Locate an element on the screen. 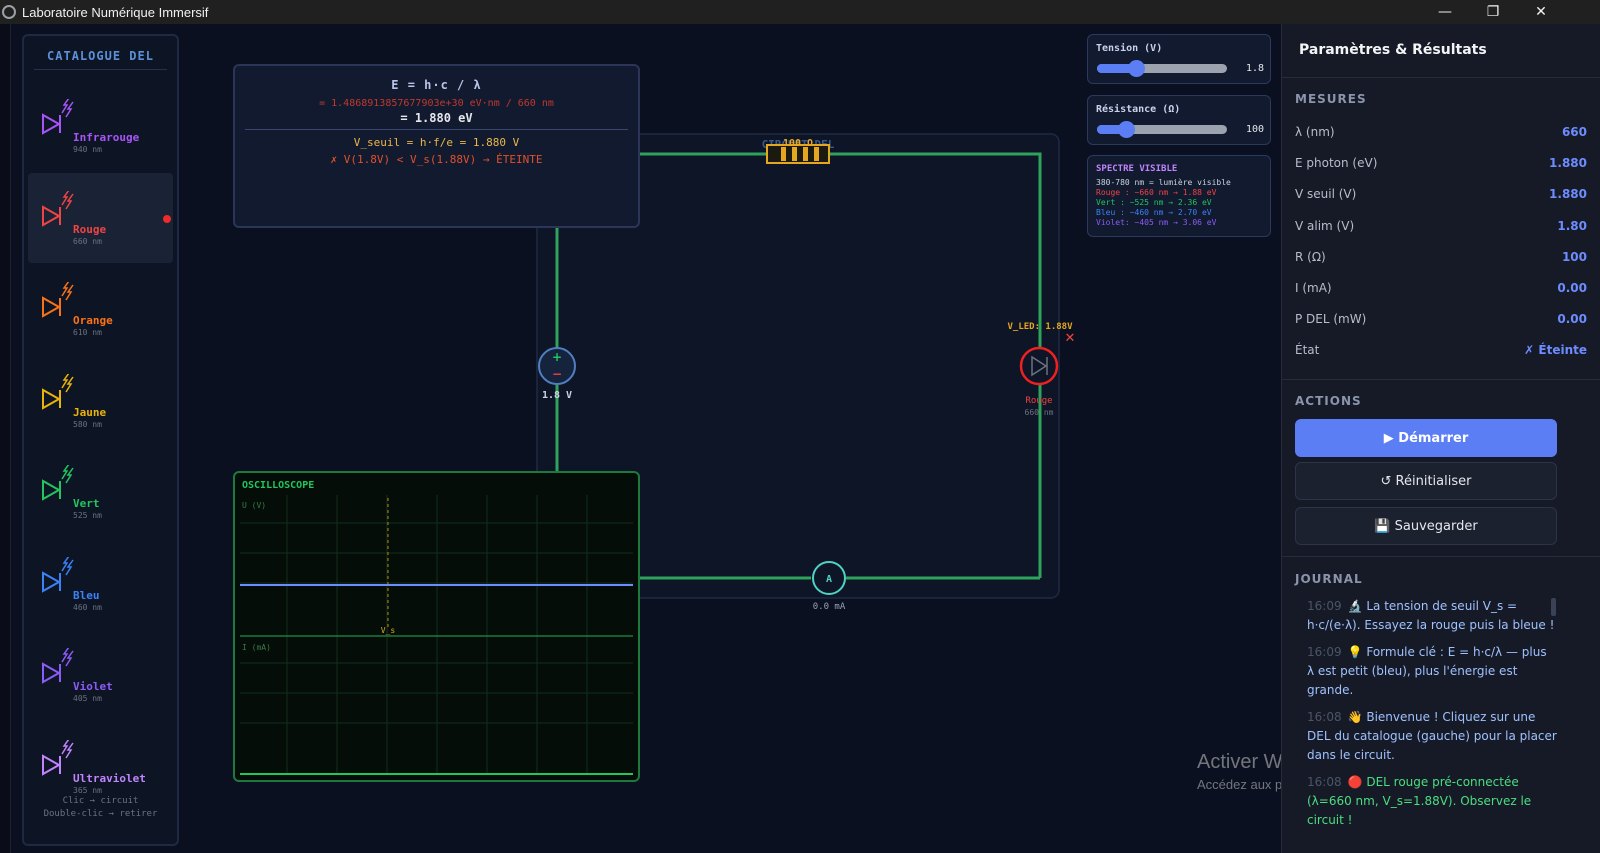 The height and width of the screenshot is (853, 1600). measure-row: E photon (eV) 1.880 is located at coordinates (1441, 166).